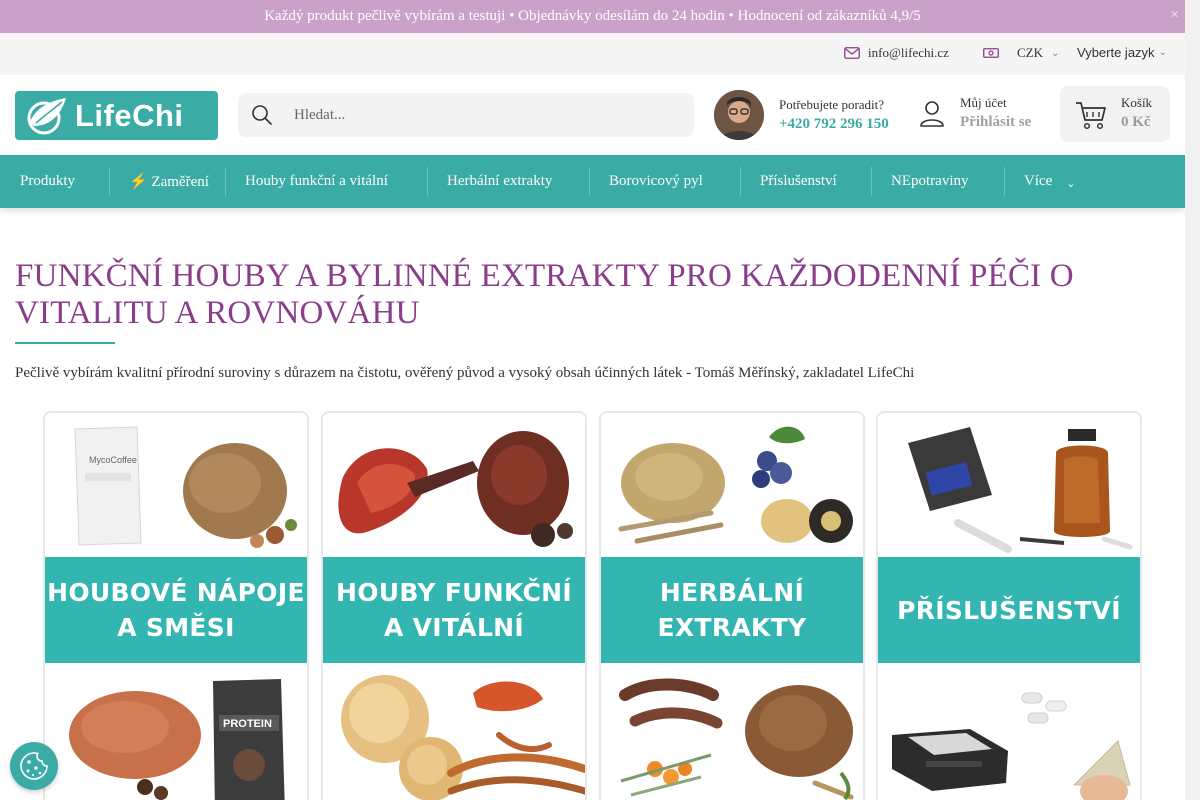 Image resolution: width=1200 pixels, height=800 pixels. Describe the element at coordinates (47, 181) in the screenshot. I see `nav-item-produkty: Produkty` at that location.